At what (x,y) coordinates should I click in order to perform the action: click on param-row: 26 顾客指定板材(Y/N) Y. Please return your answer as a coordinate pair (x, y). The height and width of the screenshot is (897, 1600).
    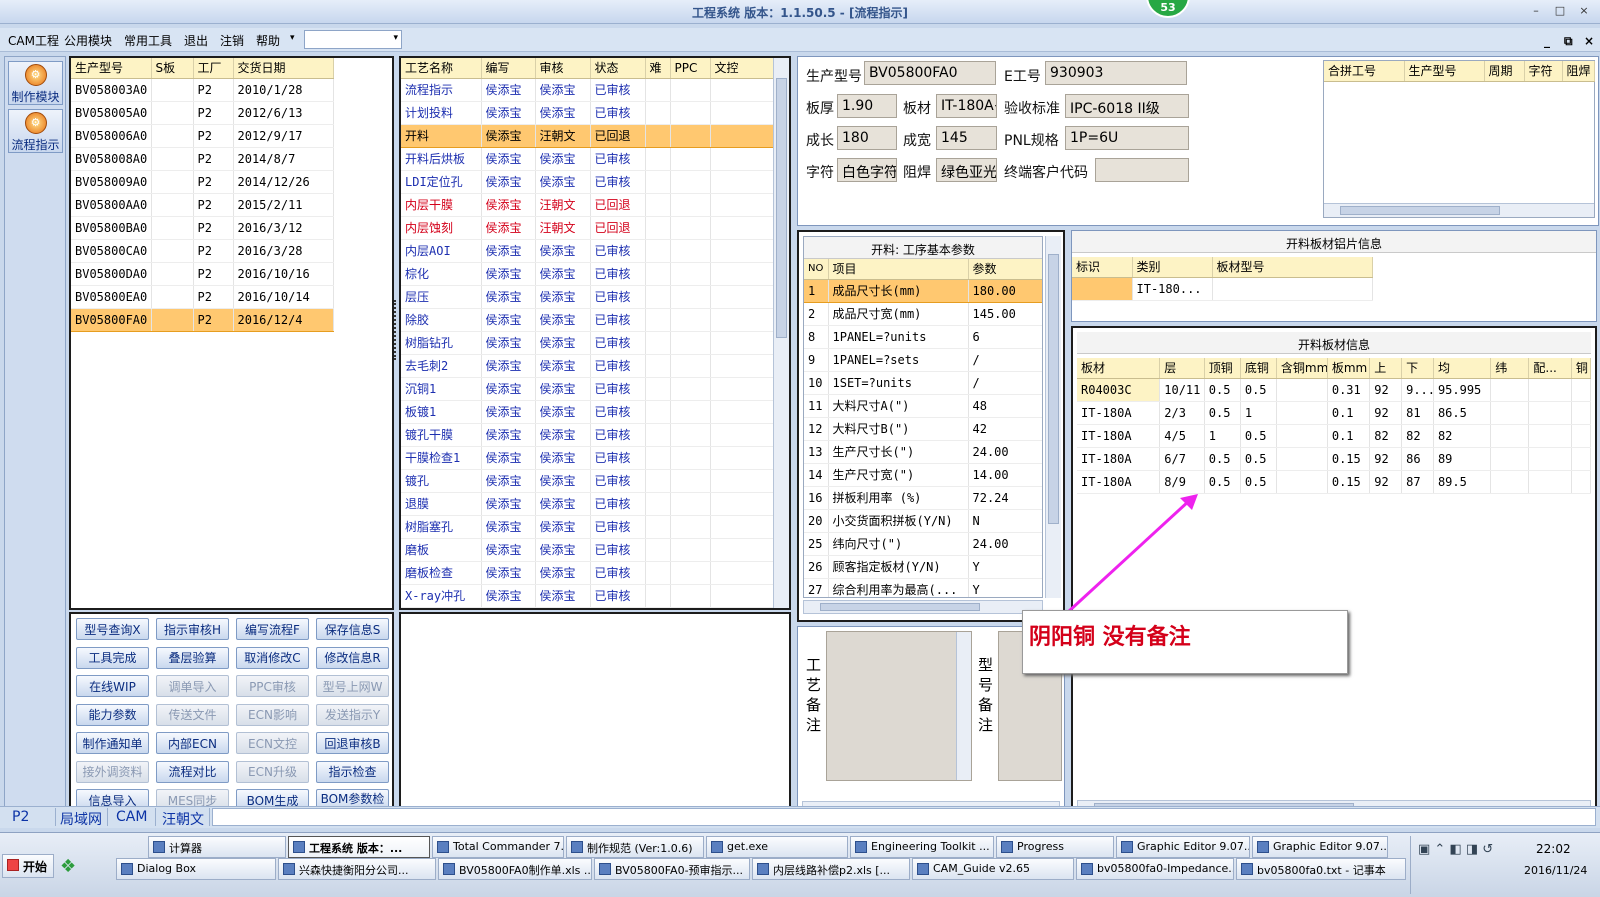
    Looking at the image, I should click on (923, 567).